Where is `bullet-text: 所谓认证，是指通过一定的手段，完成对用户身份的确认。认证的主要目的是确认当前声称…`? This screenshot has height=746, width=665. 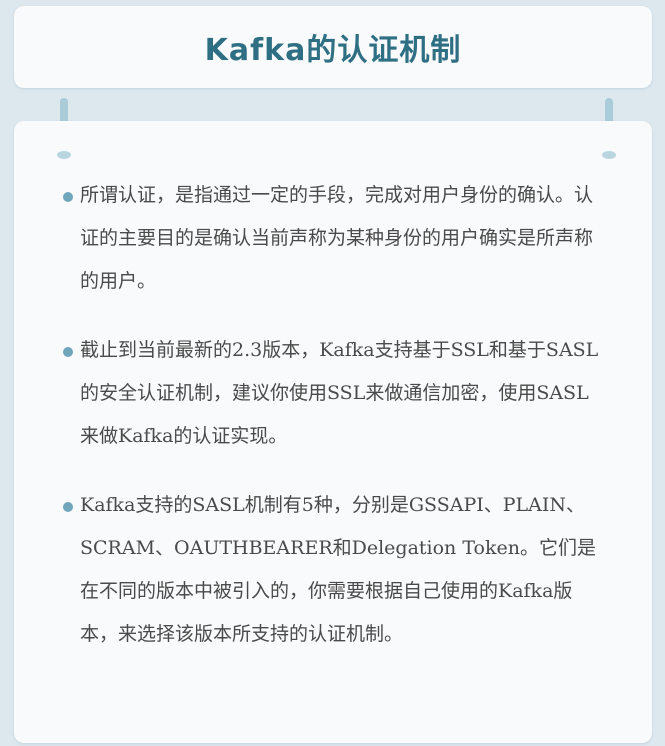
bullet-text: 所谓认证，是指通过一定的手段，完成对用户身份的确认。认证的主要目的是确认当前声称… is located at coordinates (337, 238).